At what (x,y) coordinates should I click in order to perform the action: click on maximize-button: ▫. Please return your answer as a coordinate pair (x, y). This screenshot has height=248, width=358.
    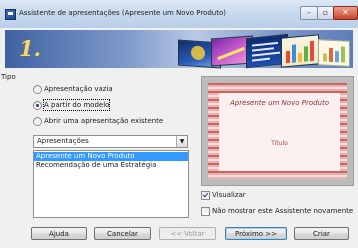
    Looking at the image, I should click on (325, 13).